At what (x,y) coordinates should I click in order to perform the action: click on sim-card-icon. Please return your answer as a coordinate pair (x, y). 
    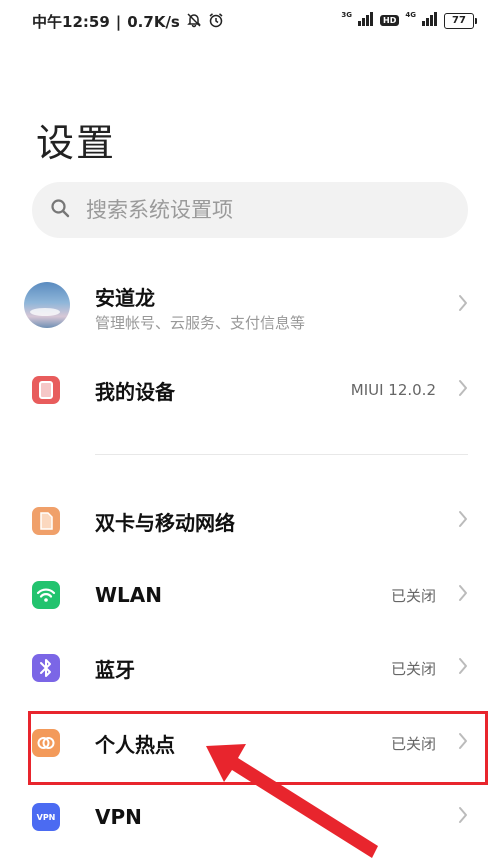
    Looking at the image, I should click on (46, 521).